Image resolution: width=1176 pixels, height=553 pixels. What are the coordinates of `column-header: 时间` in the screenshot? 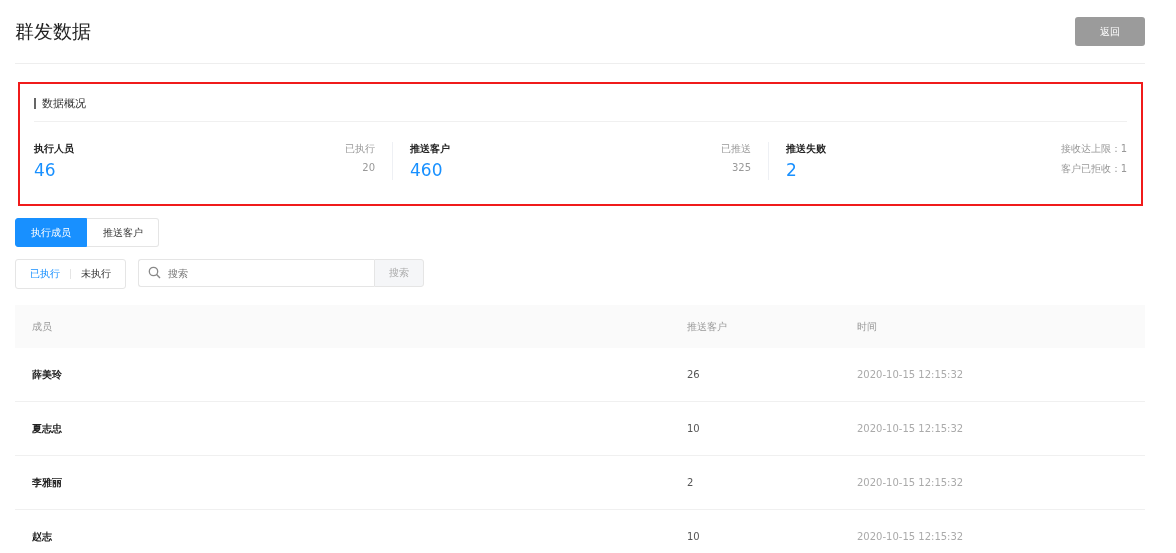 It's located at (867, 326).